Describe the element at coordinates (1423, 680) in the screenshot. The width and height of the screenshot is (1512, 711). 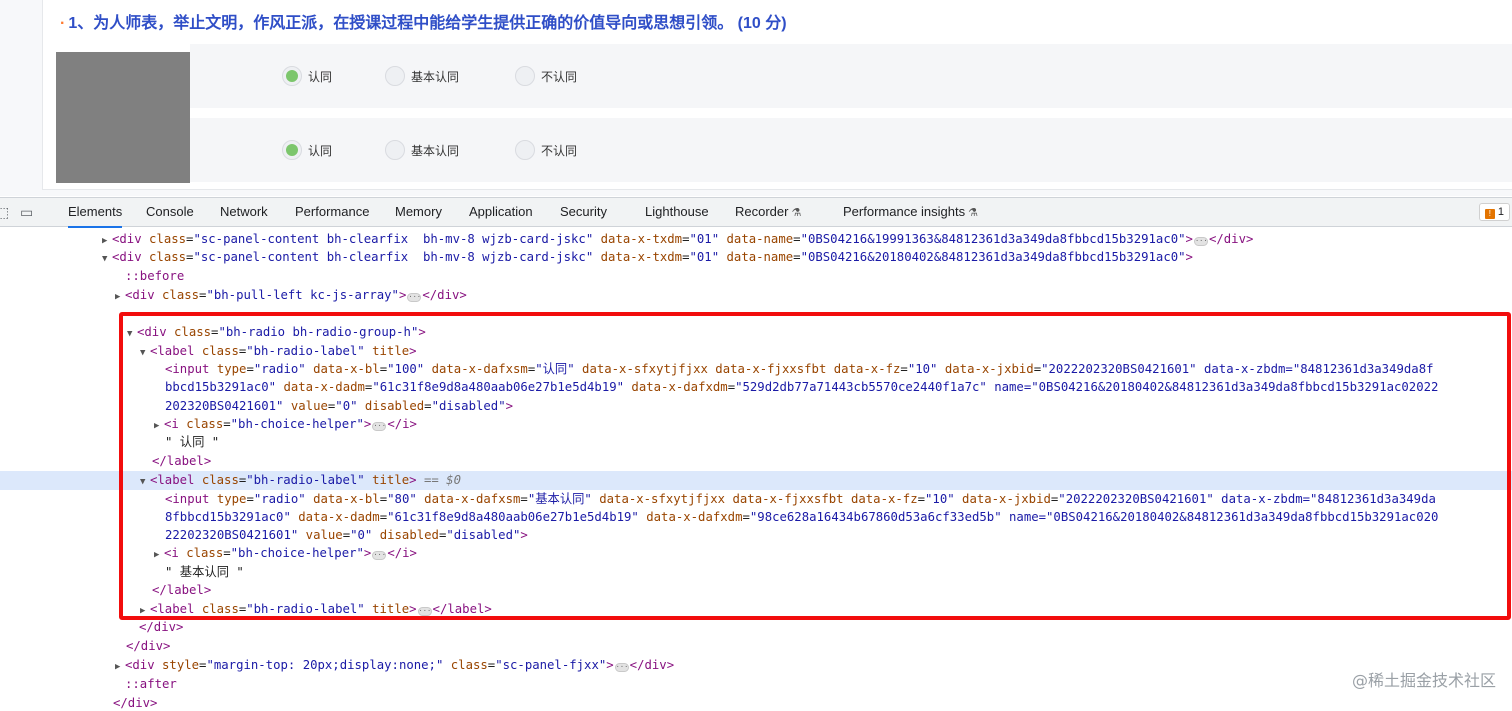
I see `watermark: @稀土掘金技术社区` at that location.